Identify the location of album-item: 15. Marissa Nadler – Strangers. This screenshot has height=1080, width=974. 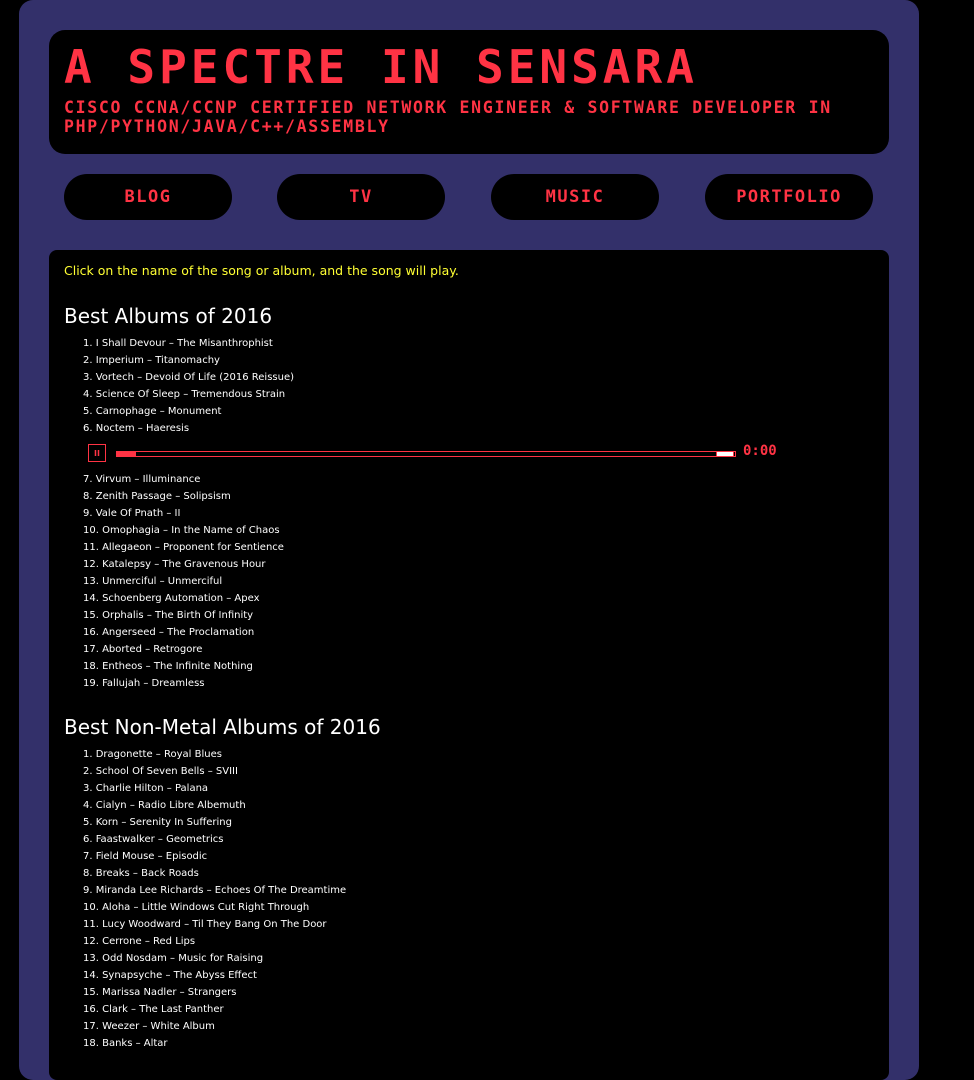
(205, 992).